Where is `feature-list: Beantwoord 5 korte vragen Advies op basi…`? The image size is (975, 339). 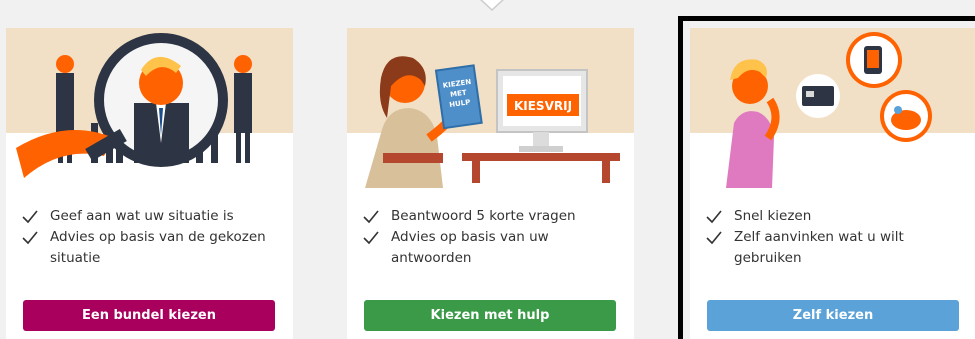 feature-list: Beantwoord 5 korte vragen Advies op basi… is located at coordinates (491, 237).